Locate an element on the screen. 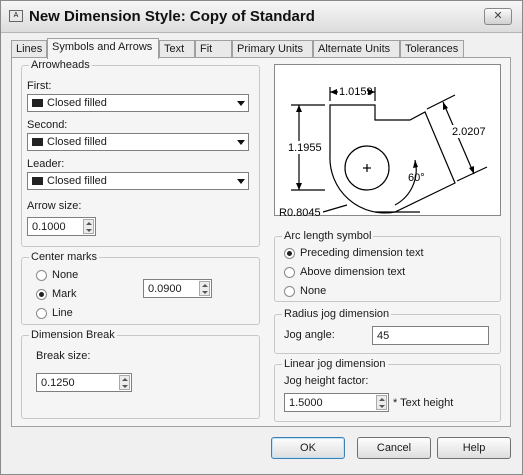 Image resolution: width=523 pixels, height=475 pixels. app-icon: A is located at coordinates (16, 16).